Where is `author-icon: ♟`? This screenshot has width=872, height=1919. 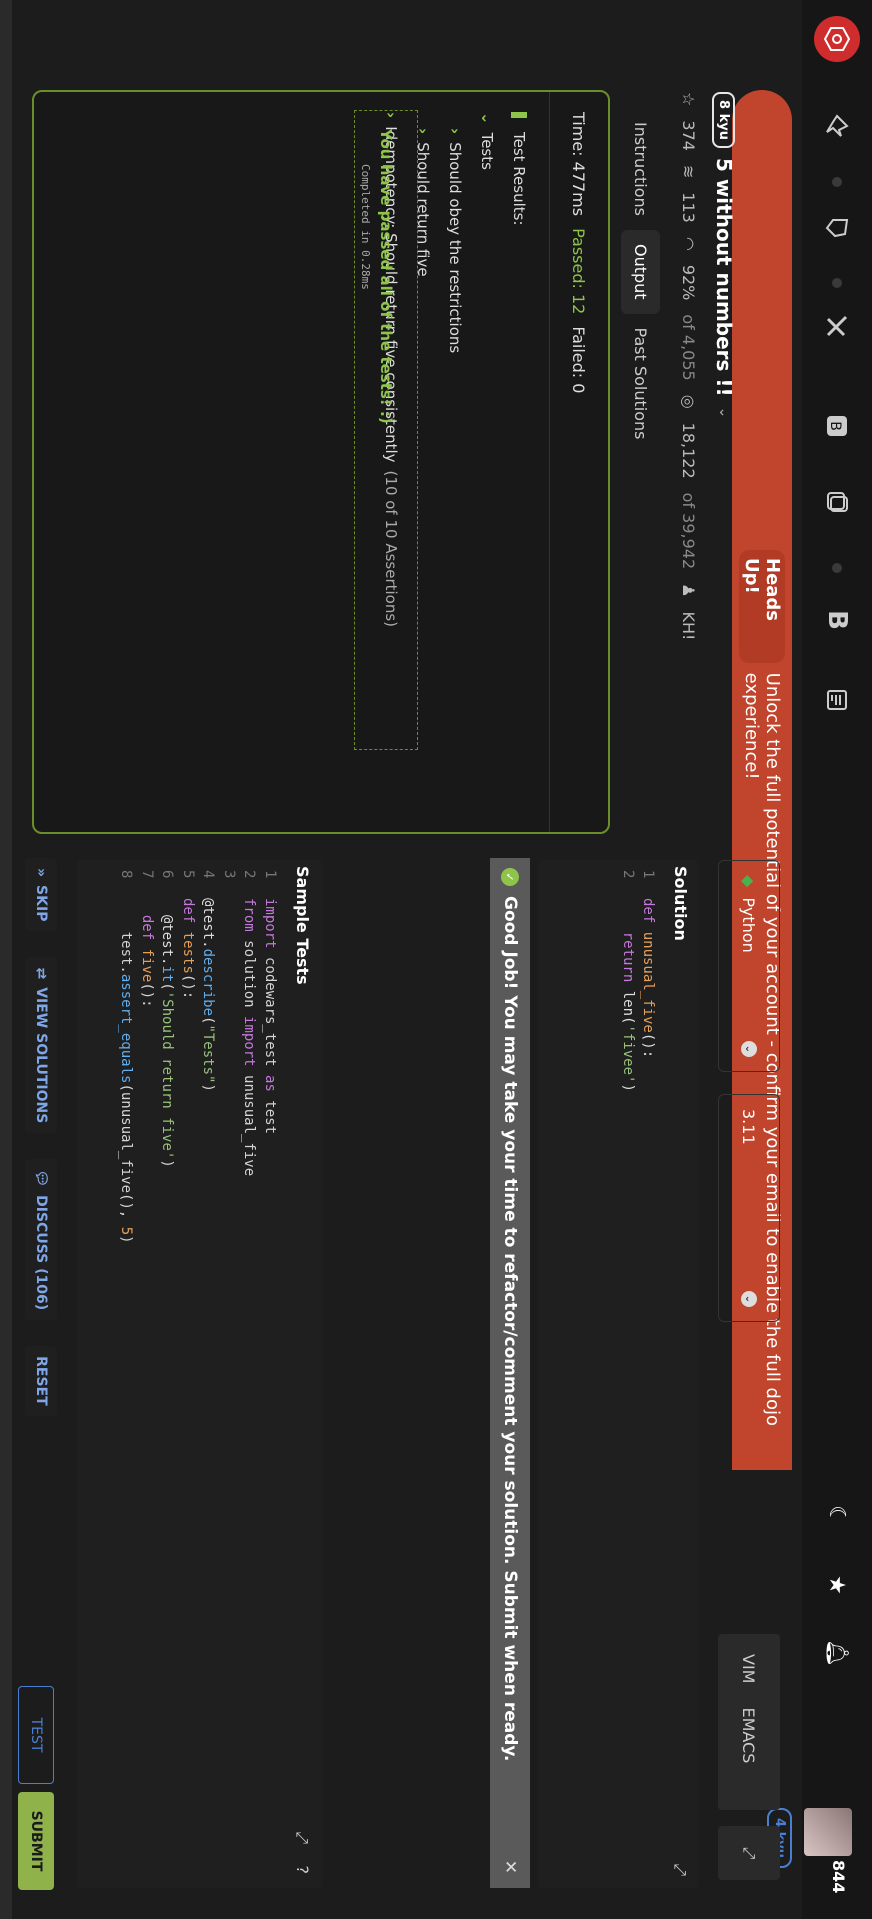
author-icon: ♟ is located at coordinates (688, 590).